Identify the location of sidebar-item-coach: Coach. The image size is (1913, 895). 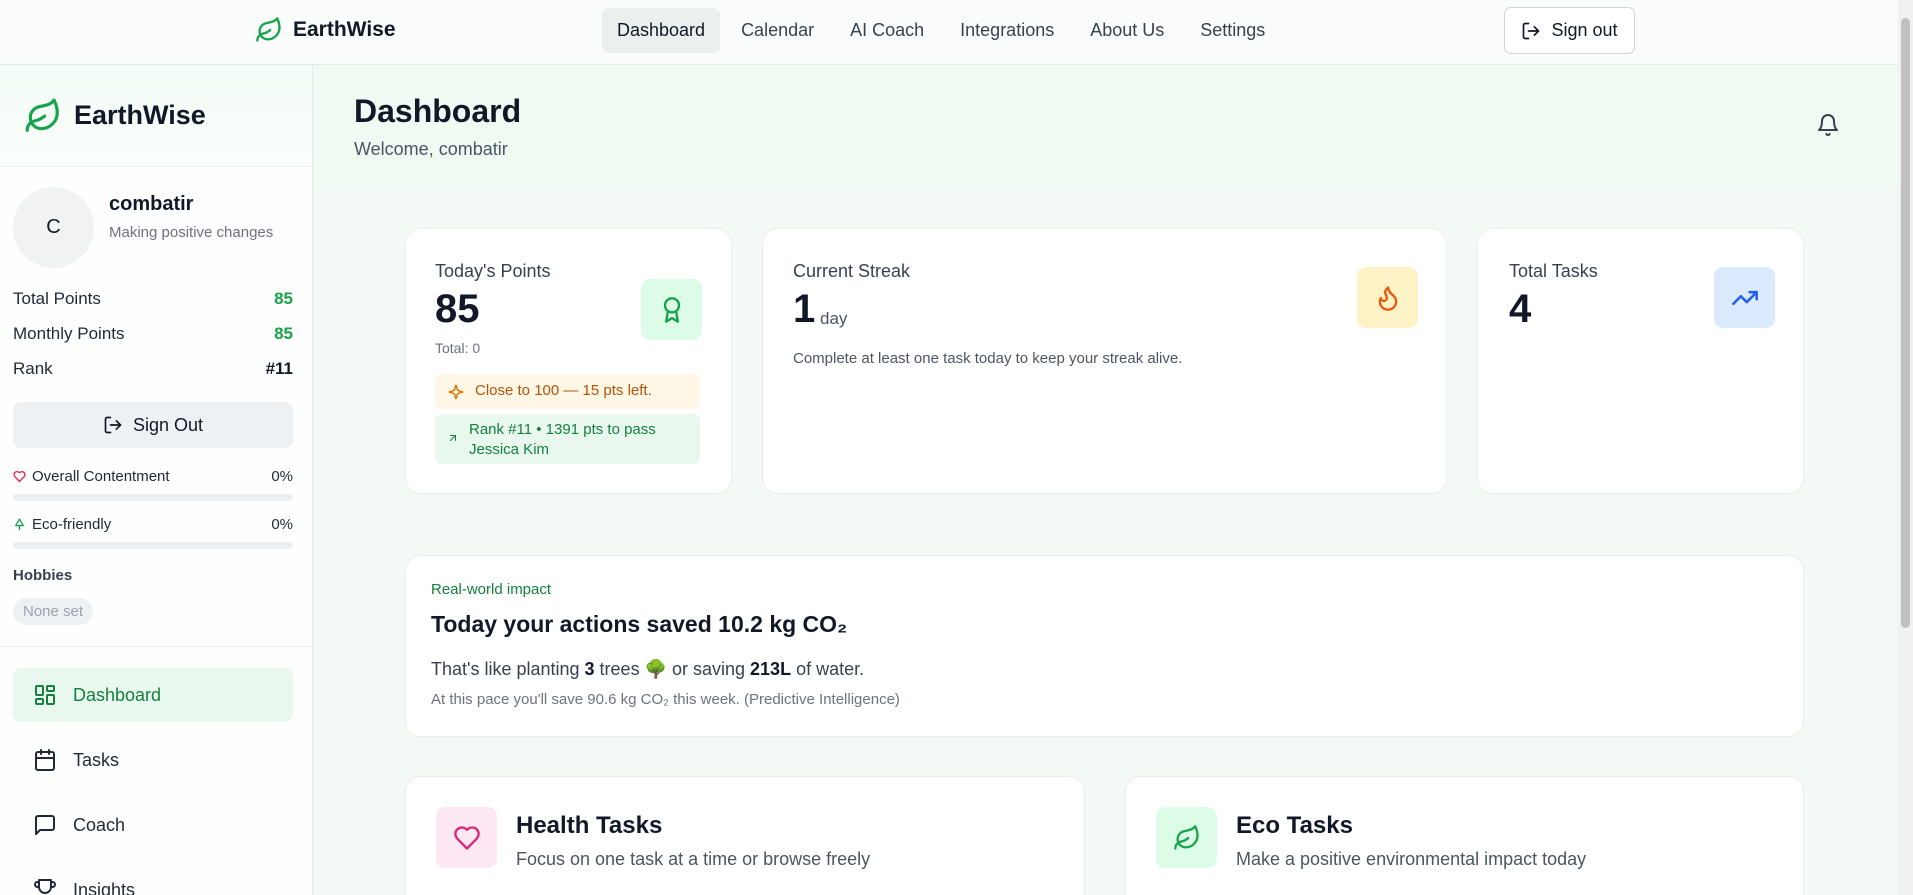
(153, 825).